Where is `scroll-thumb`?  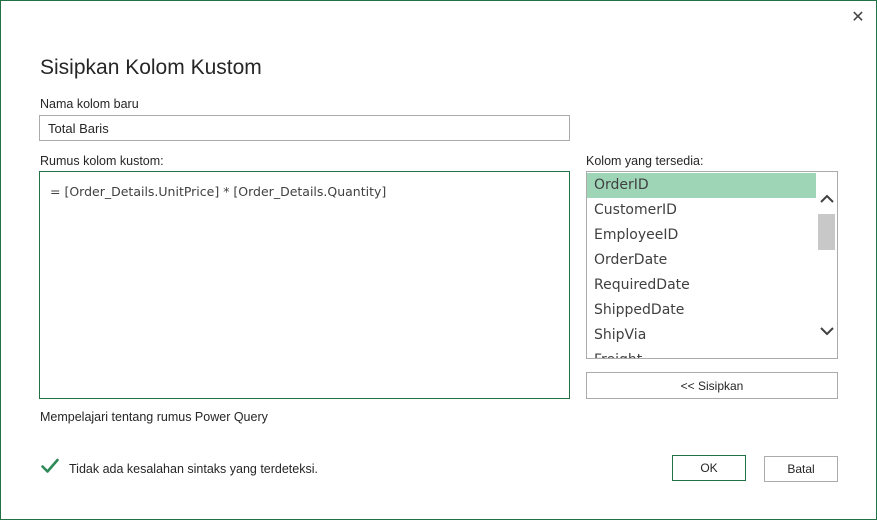
scroll-thumb is located at coordinates (826, 232).